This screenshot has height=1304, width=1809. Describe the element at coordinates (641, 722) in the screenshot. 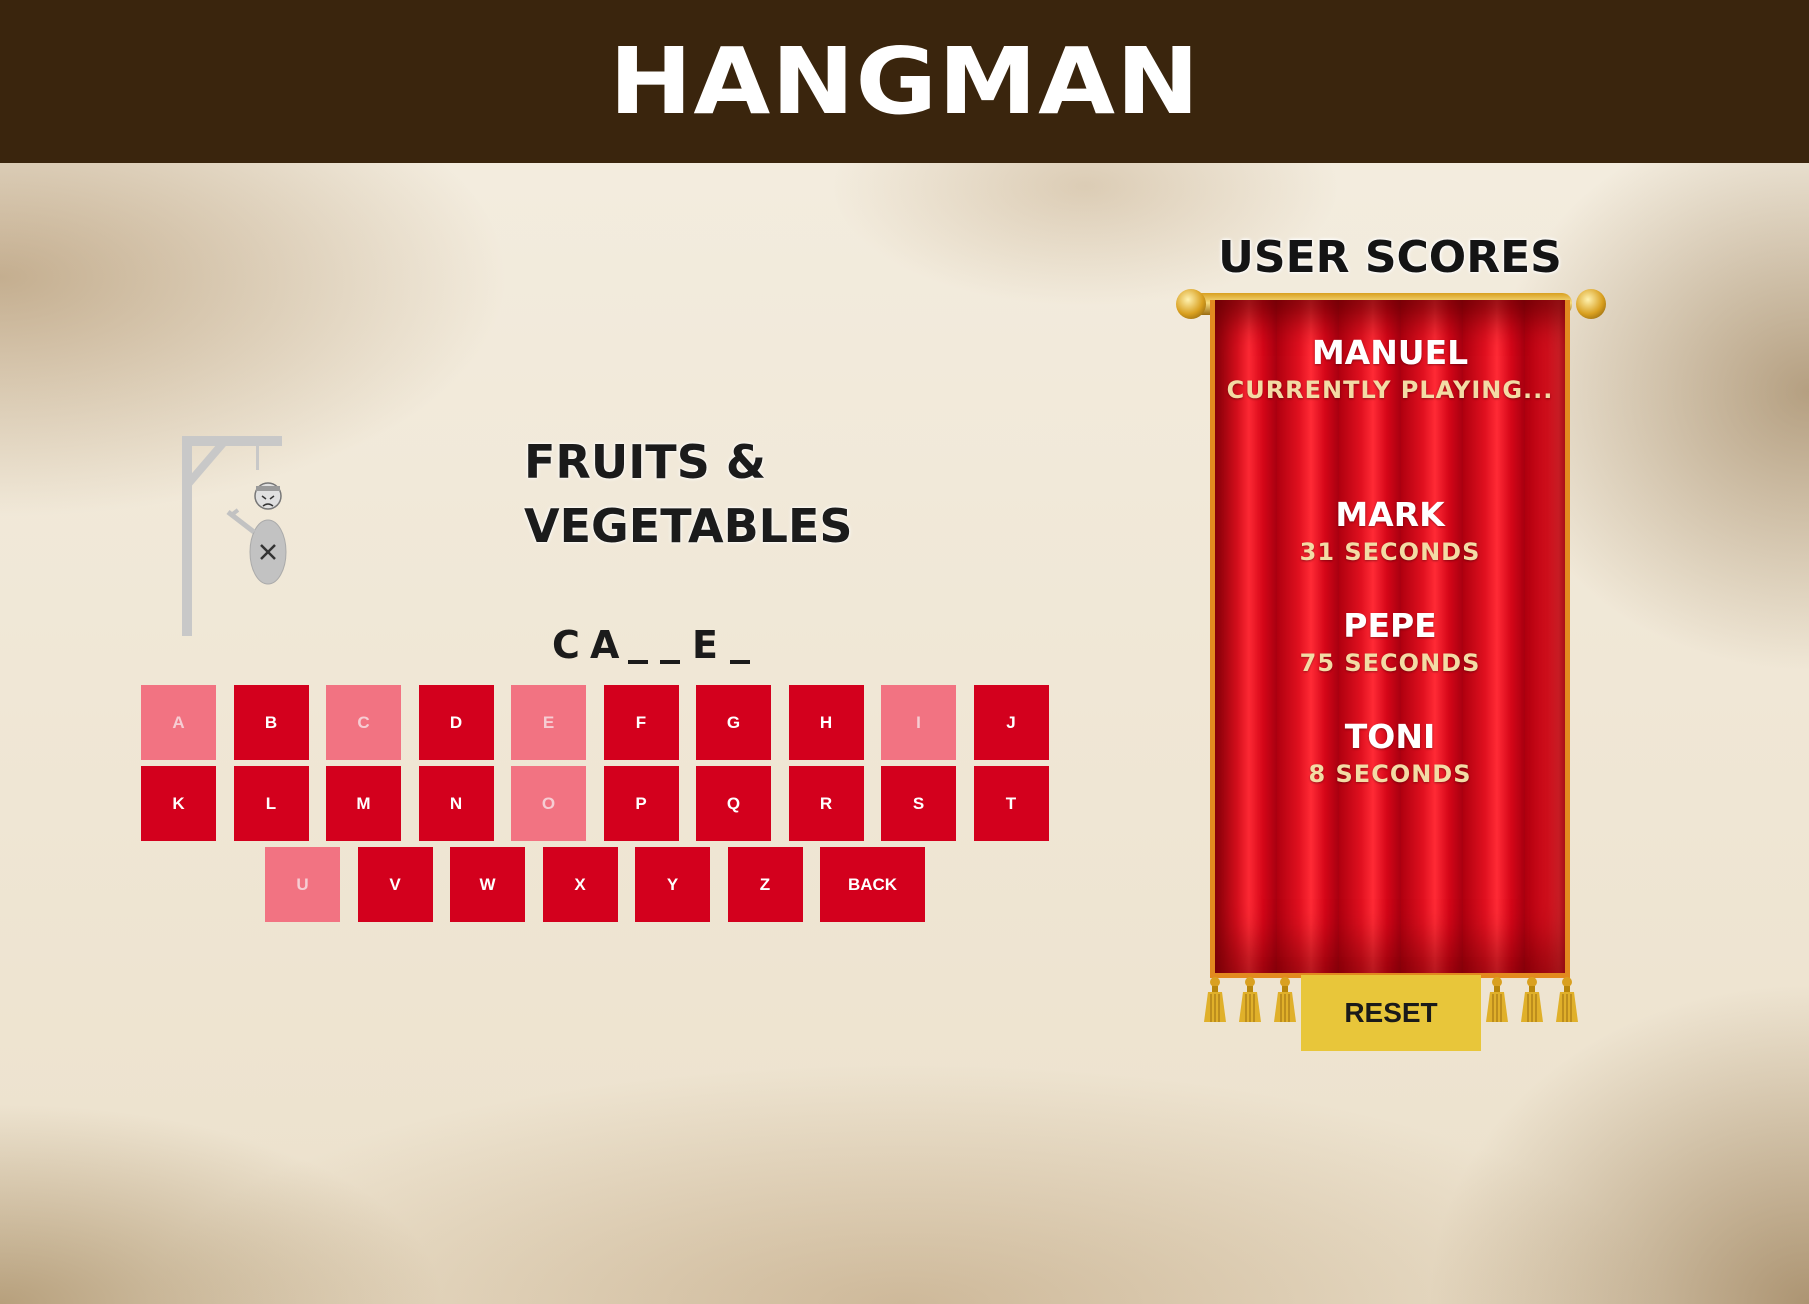

I see `letter-key-f: F` at that location.